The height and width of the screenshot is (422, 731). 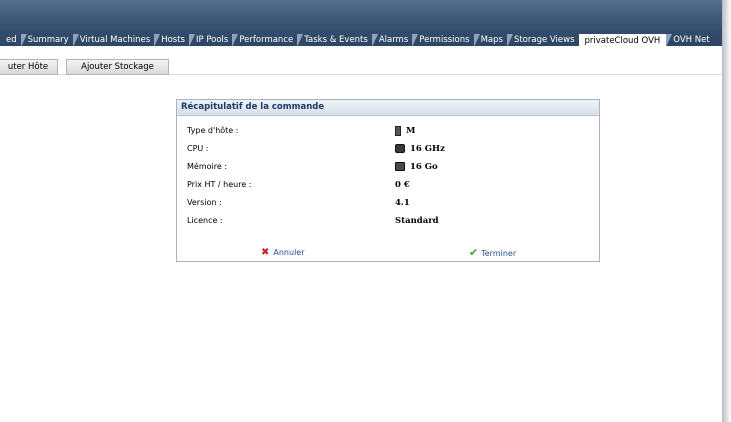 I want to click on cancel-button: ✖ Annuler, so click(x=283, y=253).